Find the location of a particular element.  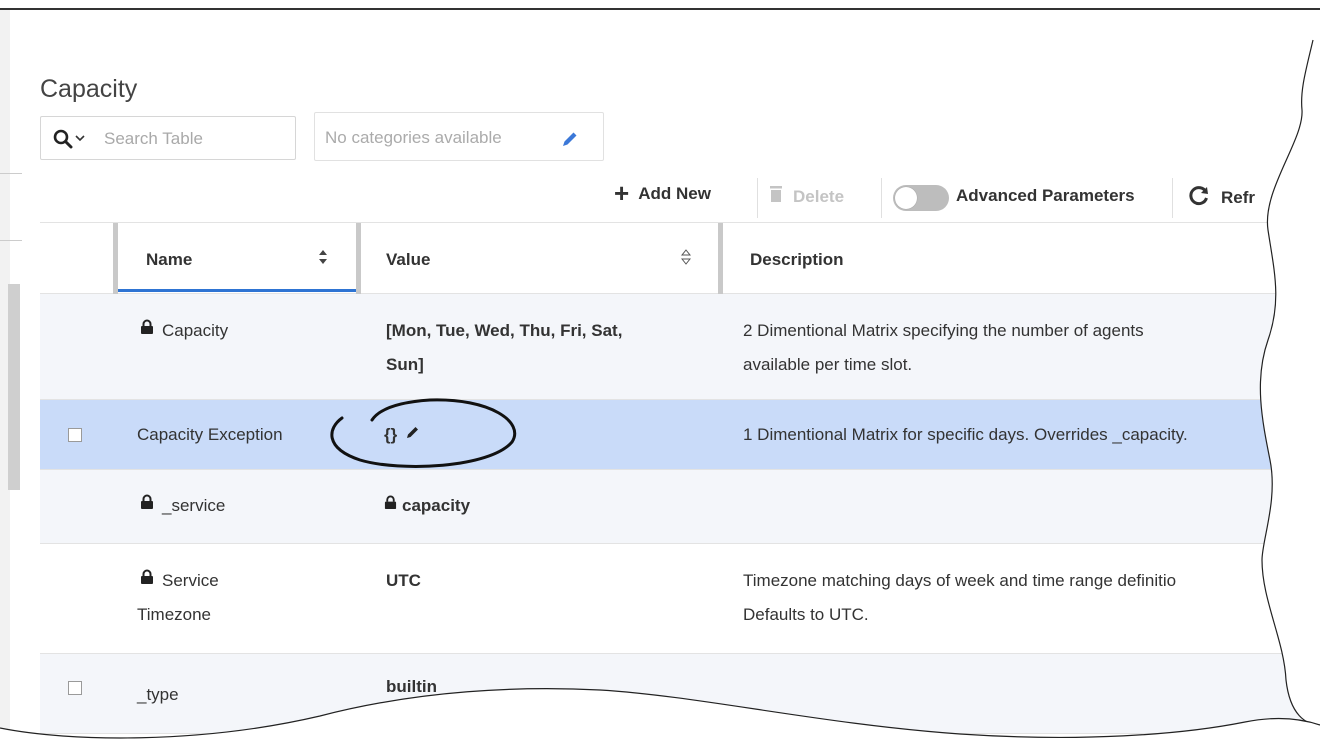

row-value: Sun] is located at coordinates (405, 364).